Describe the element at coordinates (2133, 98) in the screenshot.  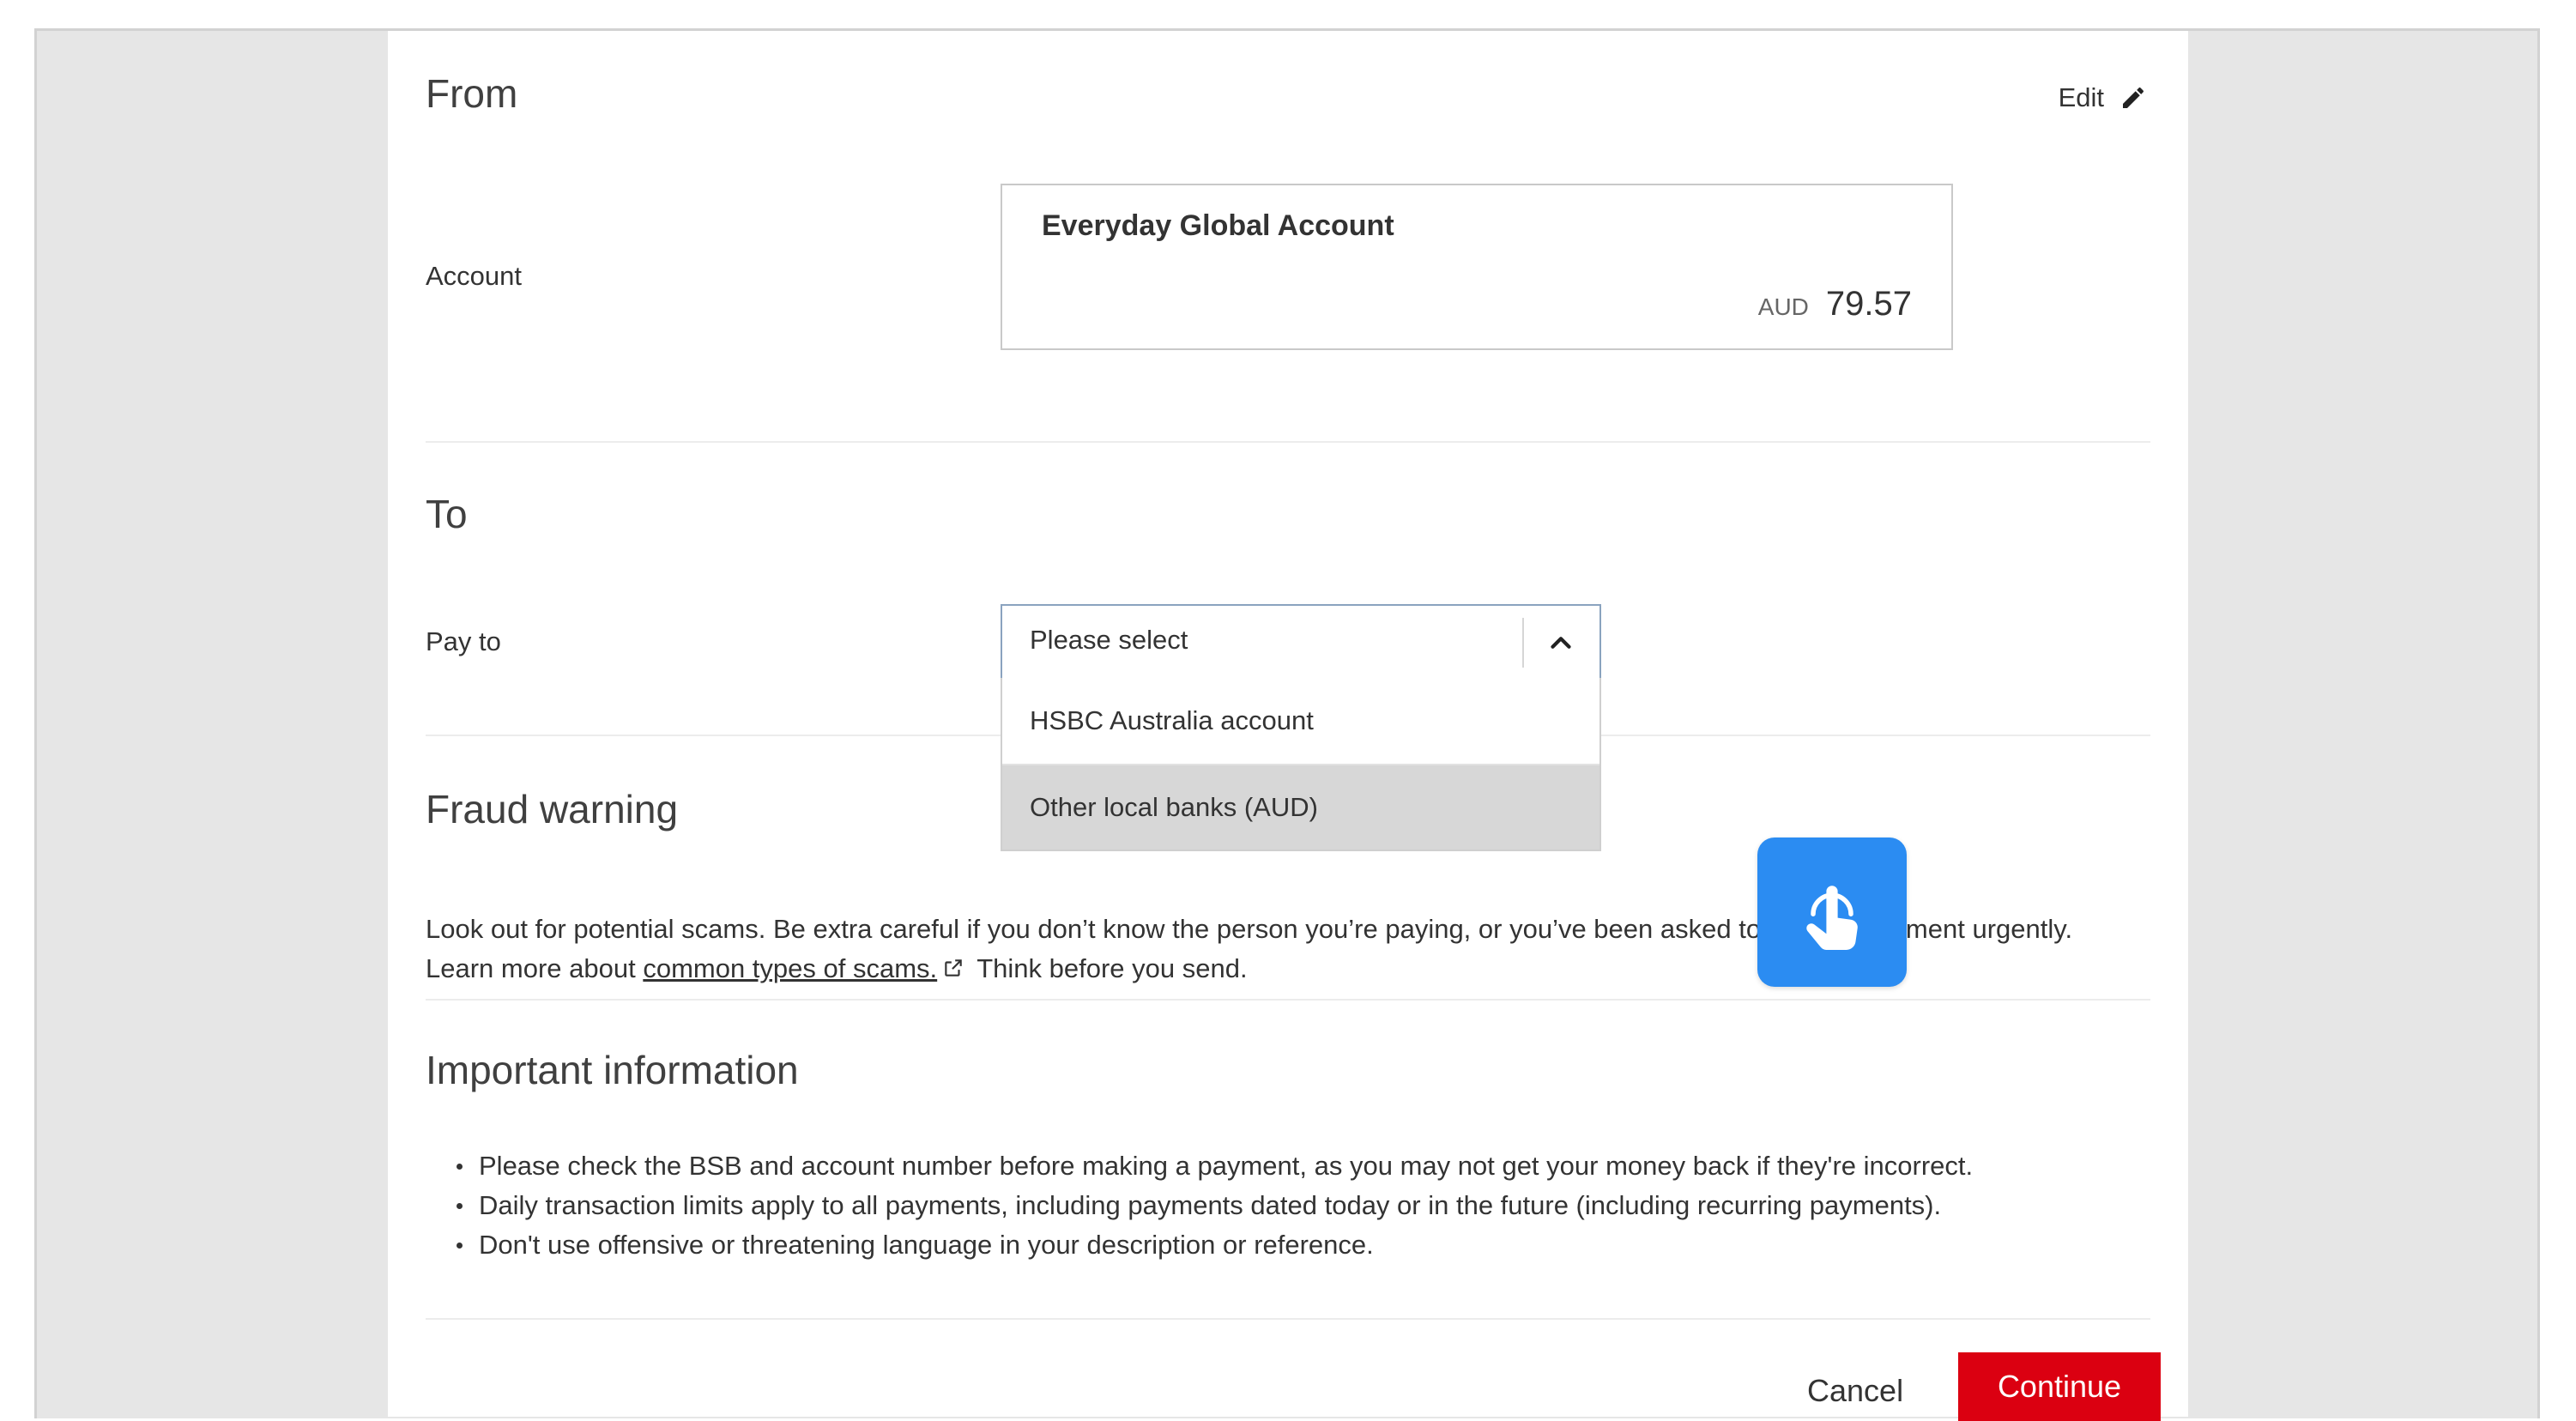
I see `pencil-icon` at that location.